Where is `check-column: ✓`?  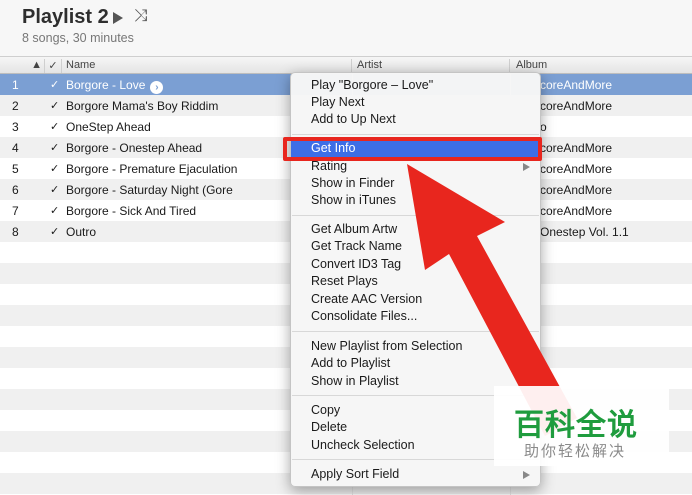 check-column: ✓ is located at coordinates (53, 66).